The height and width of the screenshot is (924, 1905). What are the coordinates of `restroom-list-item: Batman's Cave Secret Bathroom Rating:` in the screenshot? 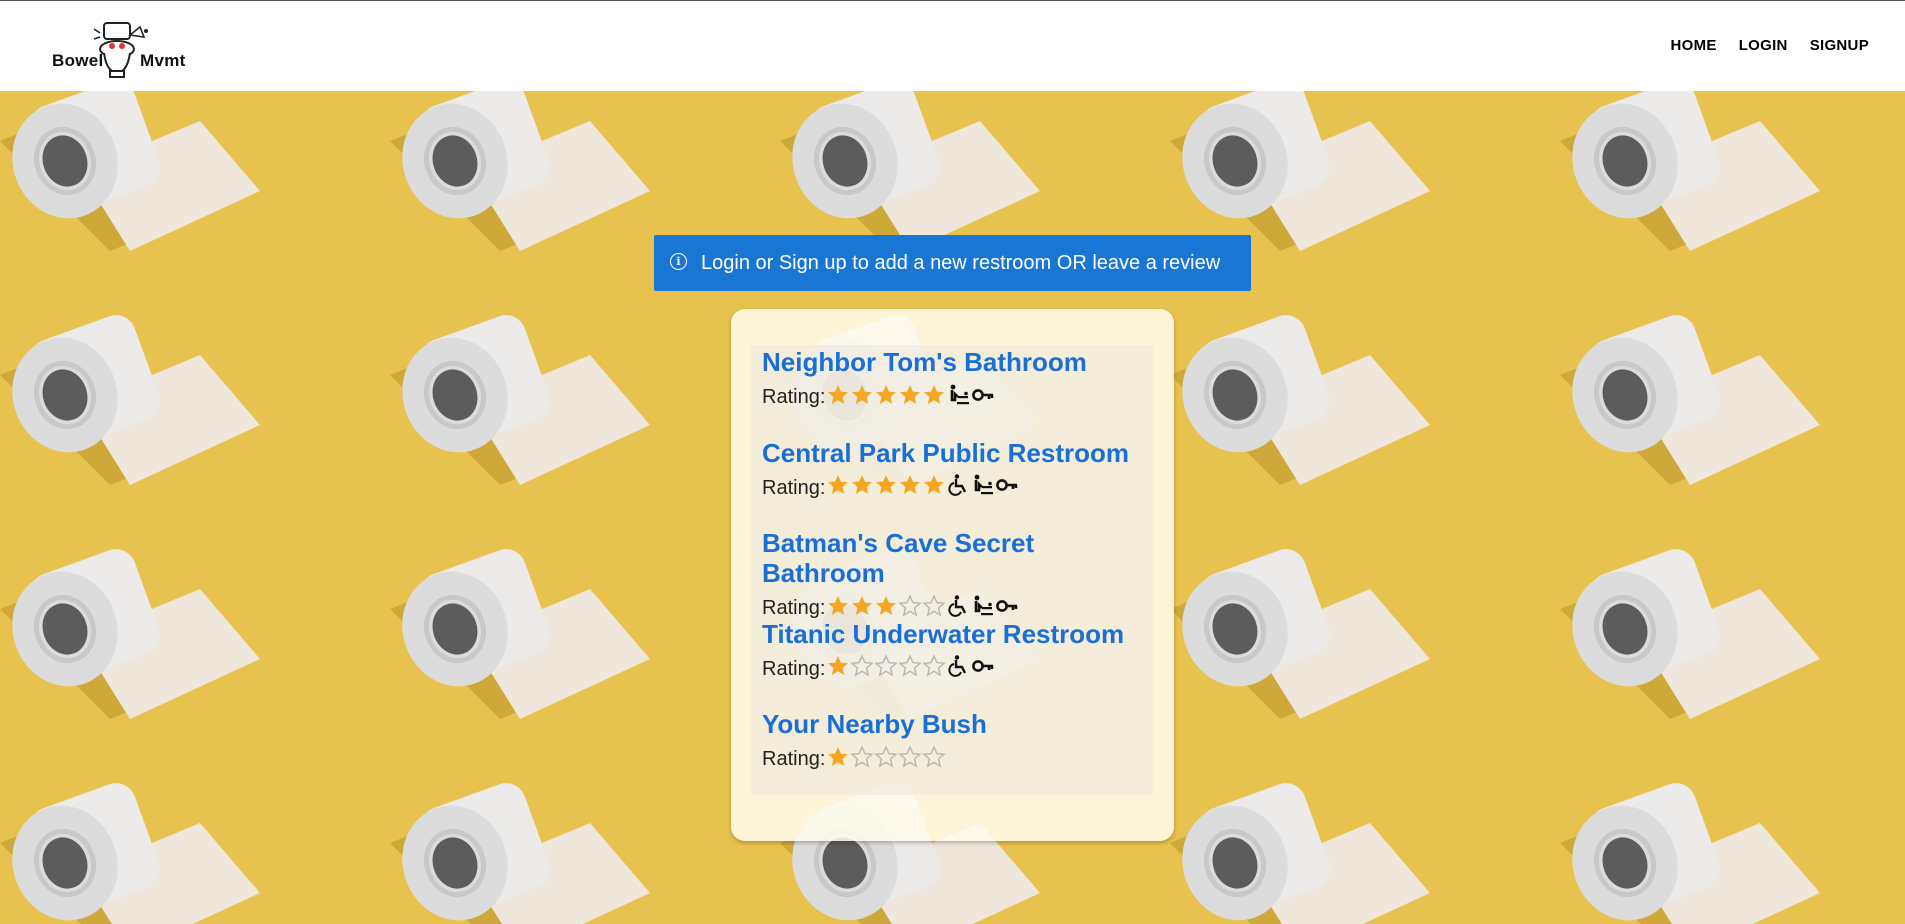 It's located at (962, 573).